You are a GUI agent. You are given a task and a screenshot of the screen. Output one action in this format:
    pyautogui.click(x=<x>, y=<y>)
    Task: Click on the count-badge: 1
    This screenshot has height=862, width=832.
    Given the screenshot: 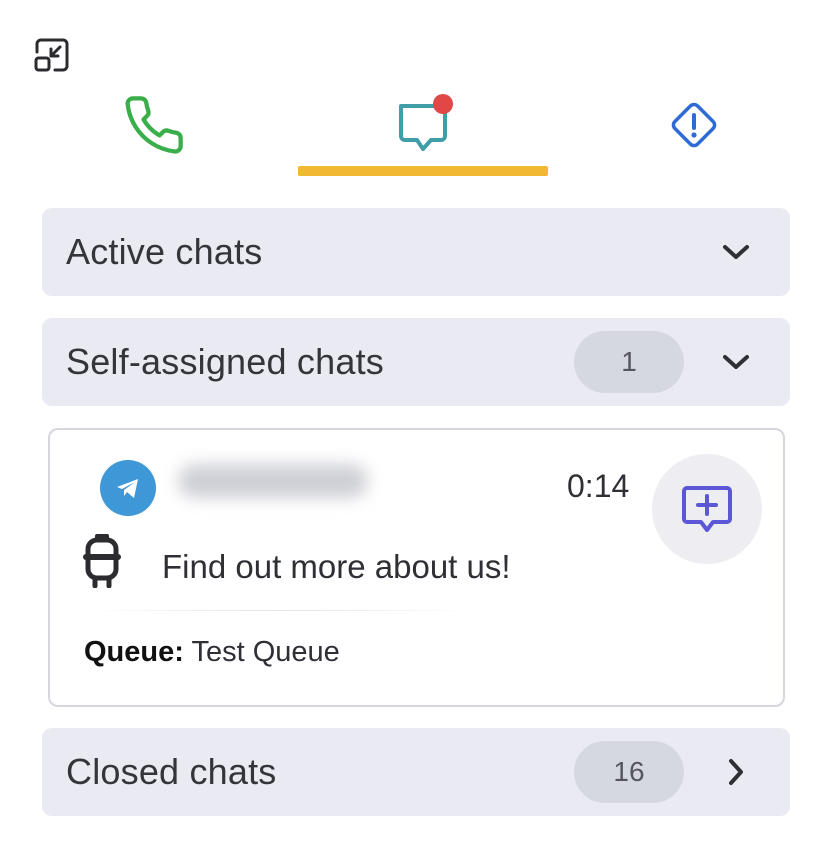 What is the action you would take?
    pyautogui.click(x=629, y=362)
    